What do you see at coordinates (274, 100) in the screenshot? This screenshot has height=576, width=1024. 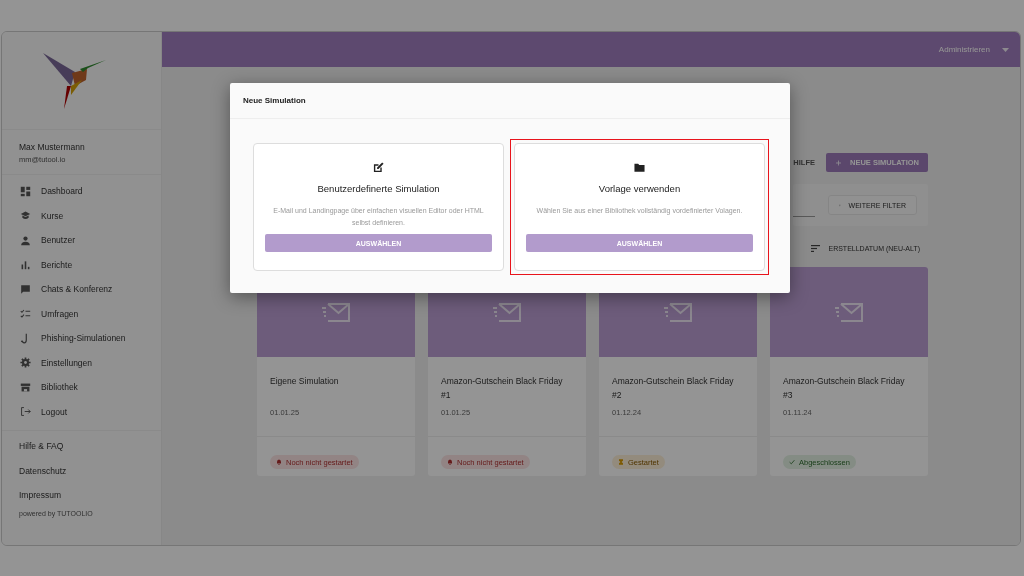 I see `dialog-title: Neue Simulation` at bounding box center [274, 100].